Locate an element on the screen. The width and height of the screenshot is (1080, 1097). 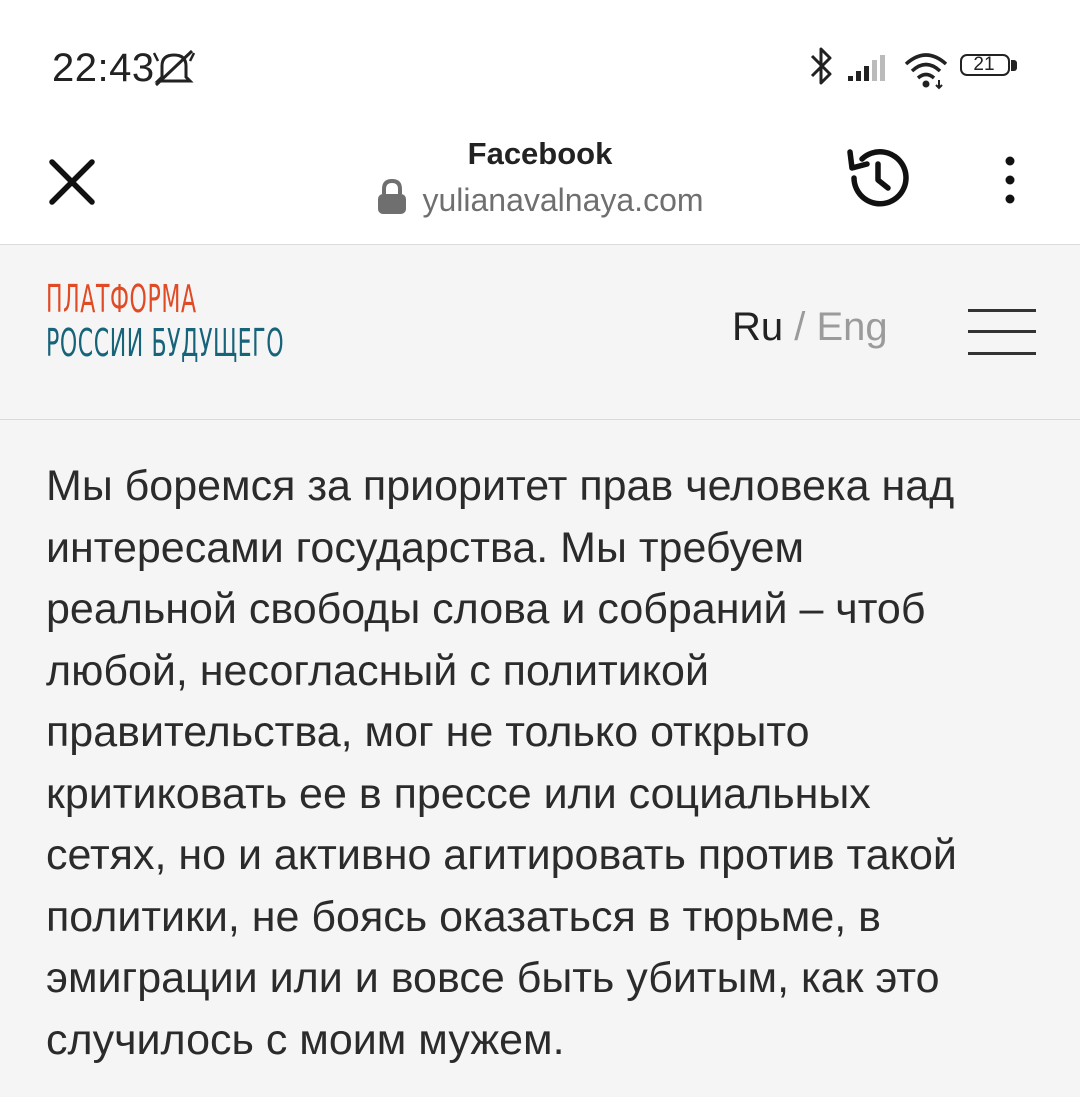
language-switcher: Ru / Eng is located at coordinates (810, 327).